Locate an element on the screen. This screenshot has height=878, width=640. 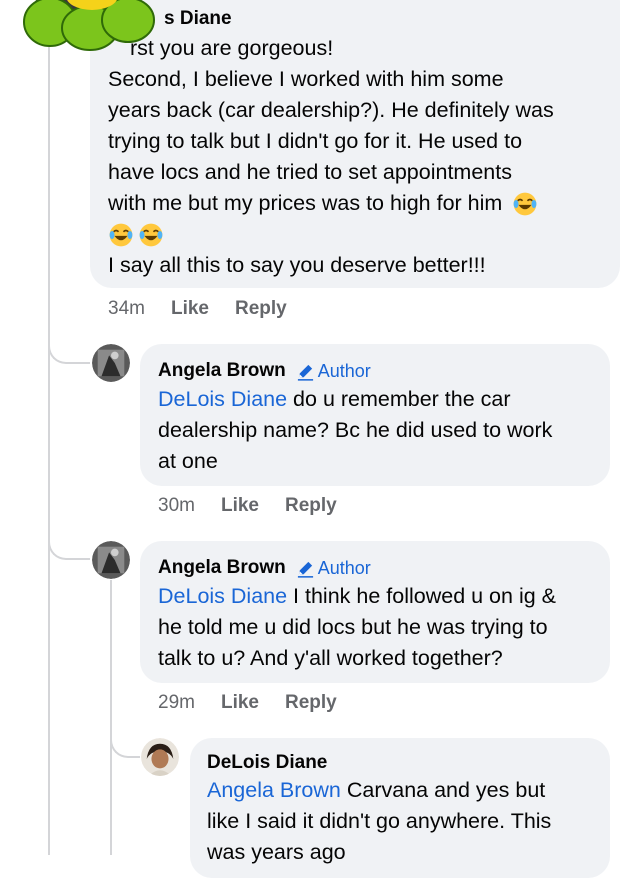
comment-line: Second, I believe I worked with him some is located at coordinates (306, 79).